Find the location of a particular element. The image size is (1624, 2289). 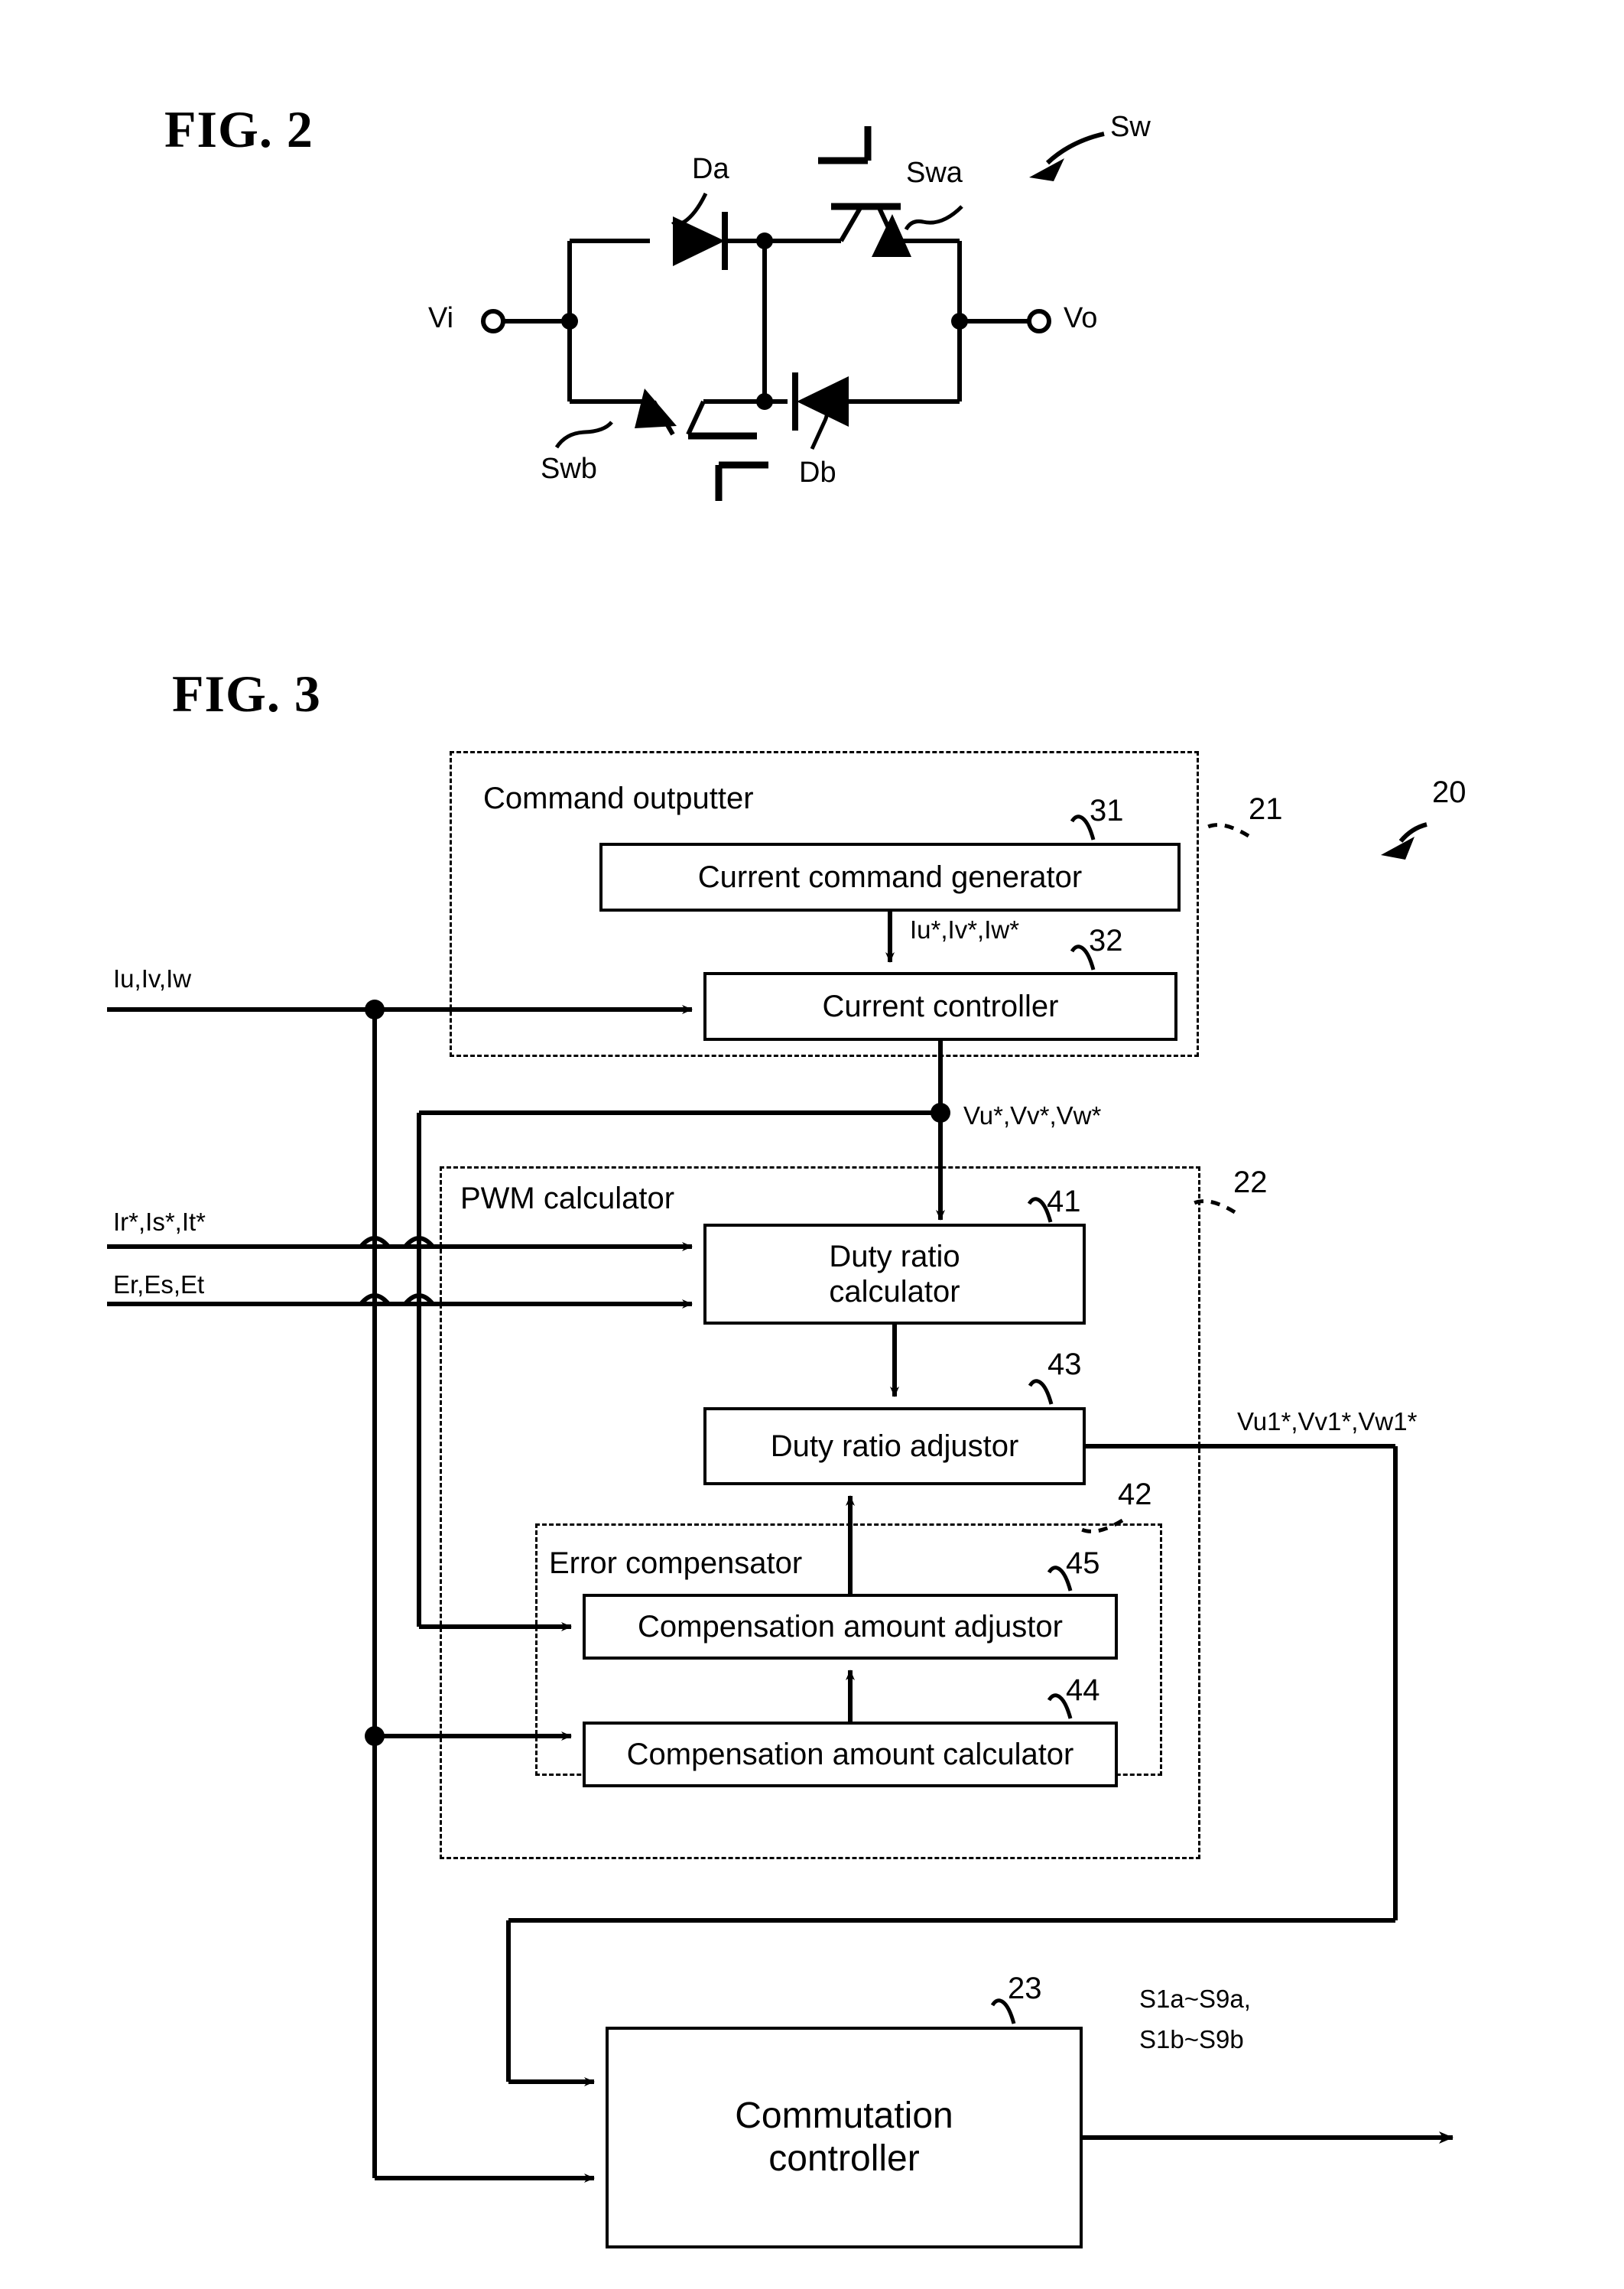

block-current-controller: Current controller is located at coordinates (940, 1006).